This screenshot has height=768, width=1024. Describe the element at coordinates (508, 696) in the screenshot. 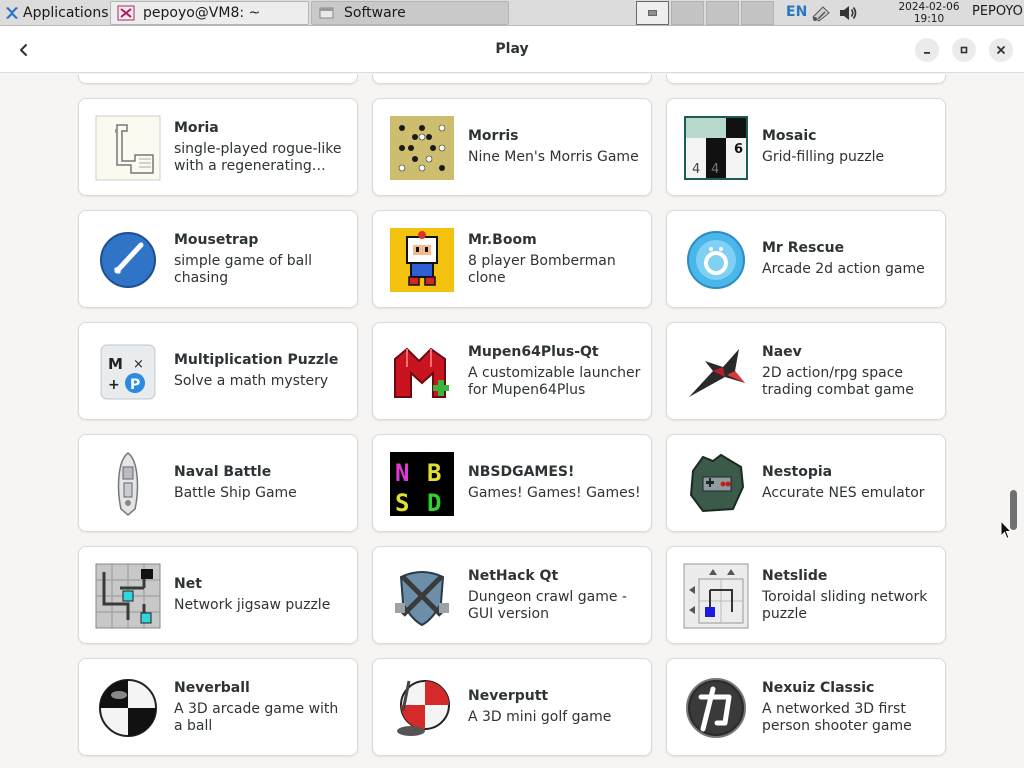

I see `app-name: Neverputt` at that location.